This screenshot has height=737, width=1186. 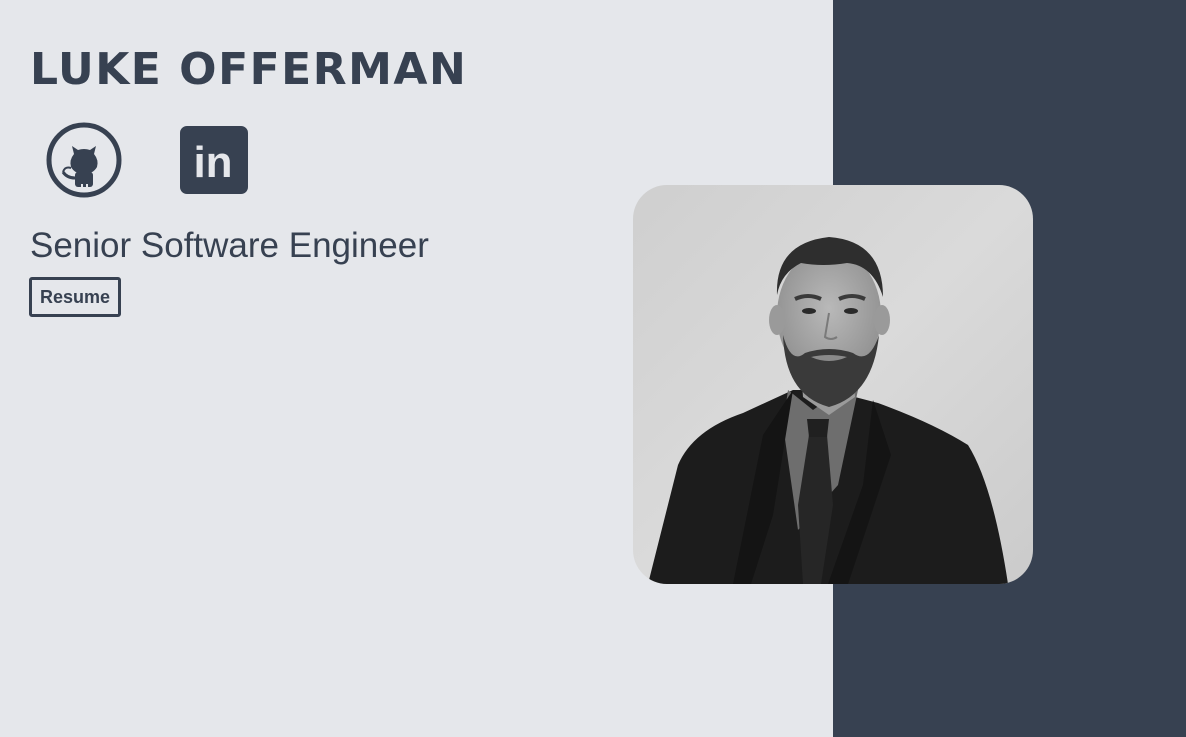 I want to click on linkedin-glyph: in, so click(x=212, y=162).